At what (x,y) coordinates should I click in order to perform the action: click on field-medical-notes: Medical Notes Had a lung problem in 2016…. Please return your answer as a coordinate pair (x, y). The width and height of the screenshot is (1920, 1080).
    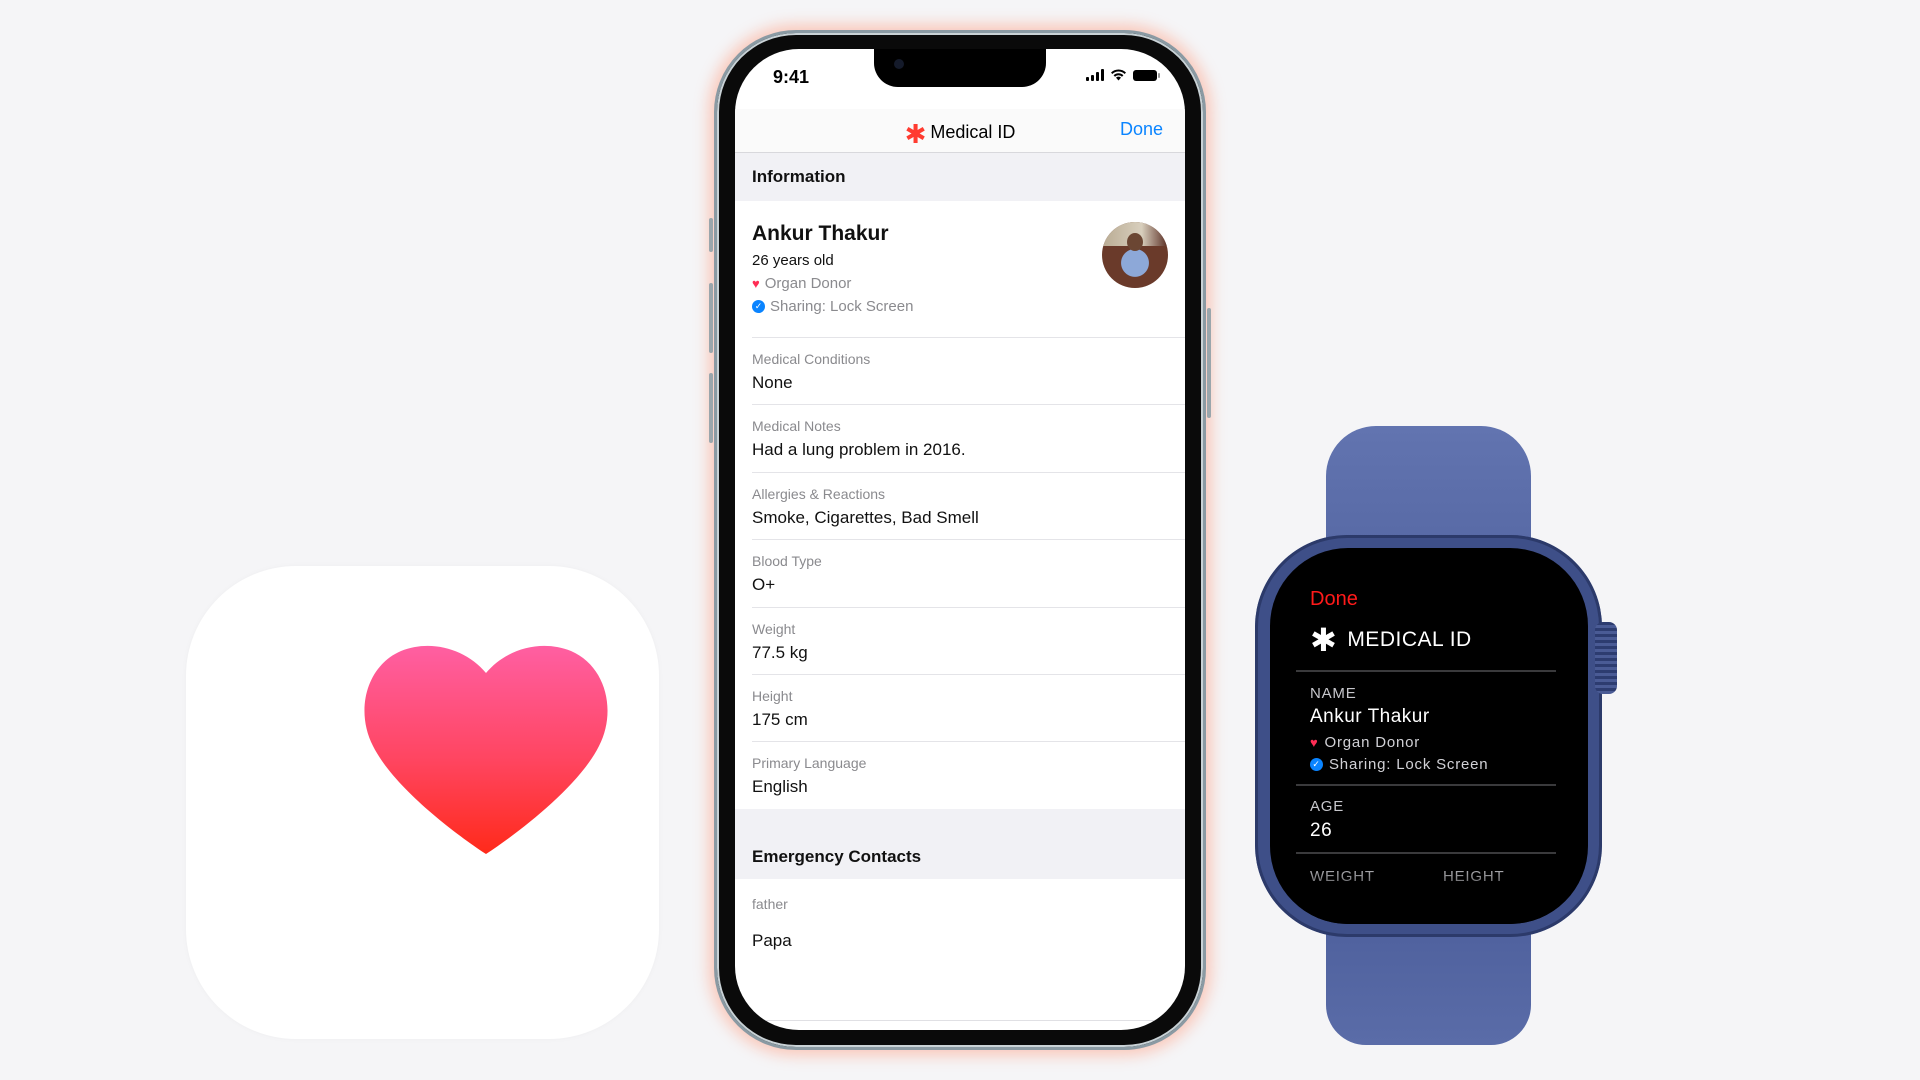
    Looking at the image, I should click on (968, 432).